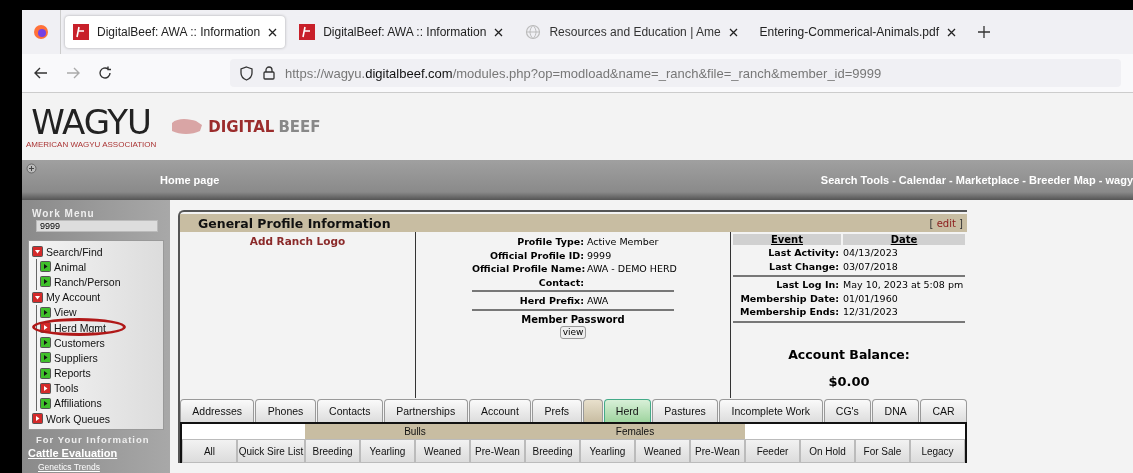 This screenshot has height=473, width=1133. I want to click on section-tab: CAR, so click(944, 410).